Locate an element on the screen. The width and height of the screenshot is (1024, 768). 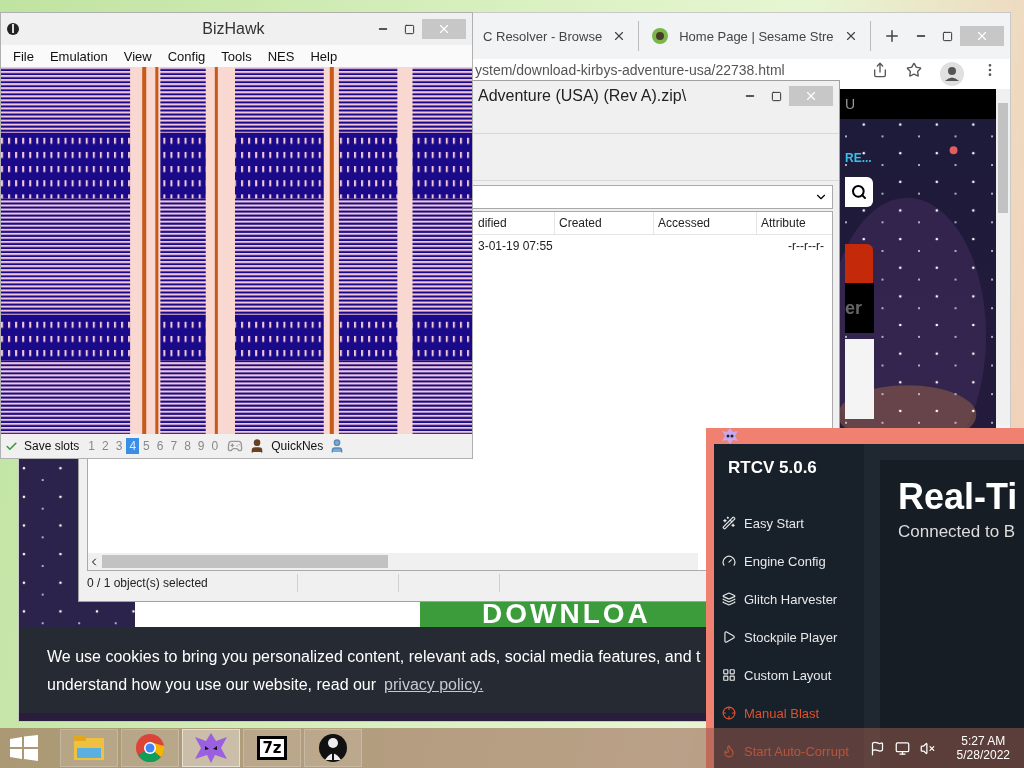
taskbar-button is located at coordinates (333, 748).